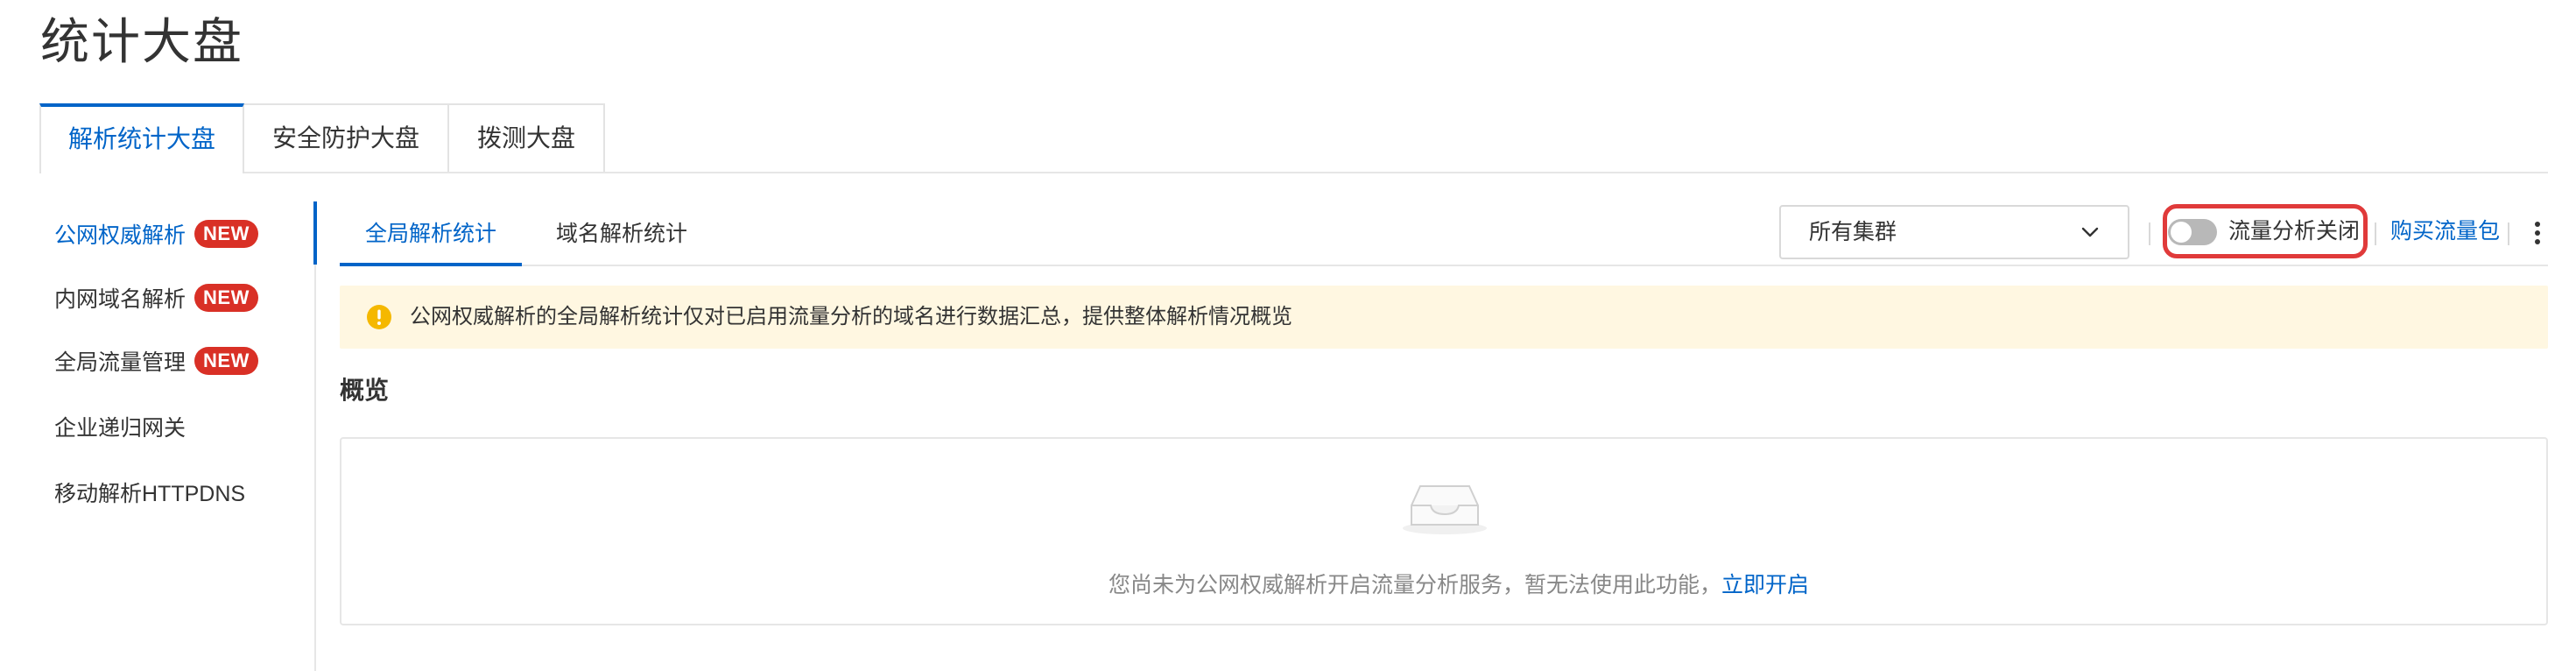 Image resolution: width=2576 pixels, height=671 pixels. I want to click on nav-active-indicator, so click(315, 233).